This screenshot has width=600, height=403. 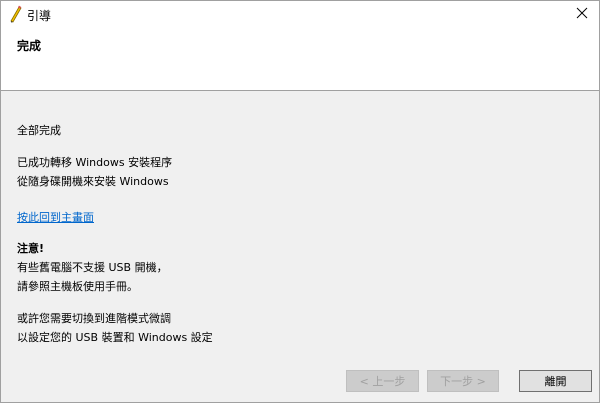 I want to click on note-line-1: 有些舊電腦不支援 USB 開機，, so click(x=92, y=267).